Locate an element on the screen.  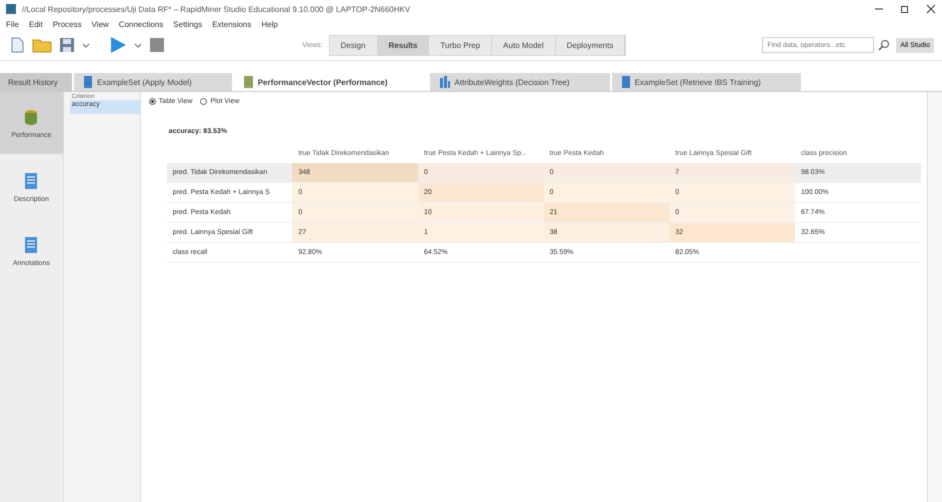
menu-item: Connections is located at coordinates (141, 24).